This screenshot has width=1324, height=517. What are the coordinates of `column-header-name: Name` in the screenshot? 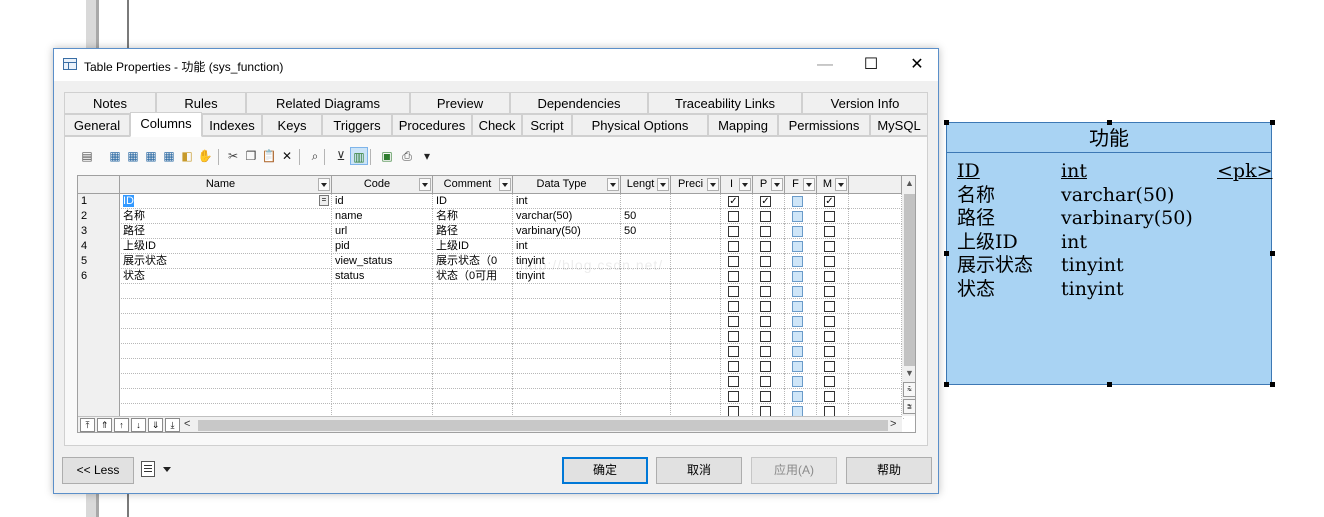 It's located at (226, 185).